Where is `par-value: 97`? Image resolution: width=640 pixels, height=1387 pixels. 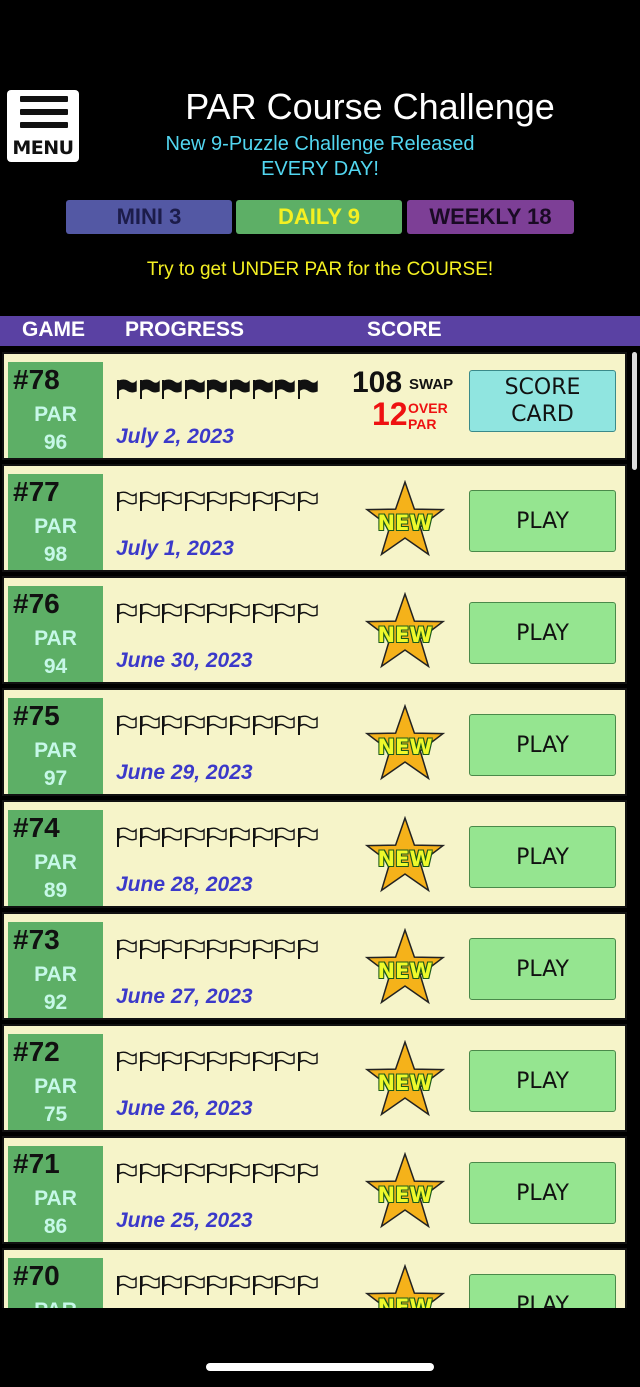
par-value: 97 is located at coordinates (55, 778).